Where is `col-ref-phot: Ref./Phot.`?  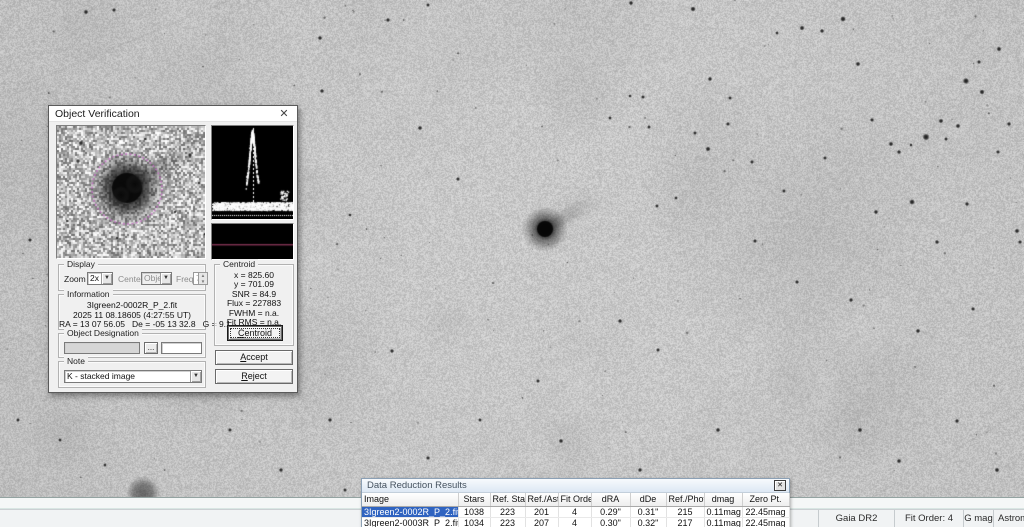
col-ref-phot: Ref./Phot. is located at coordinates (685, 500).